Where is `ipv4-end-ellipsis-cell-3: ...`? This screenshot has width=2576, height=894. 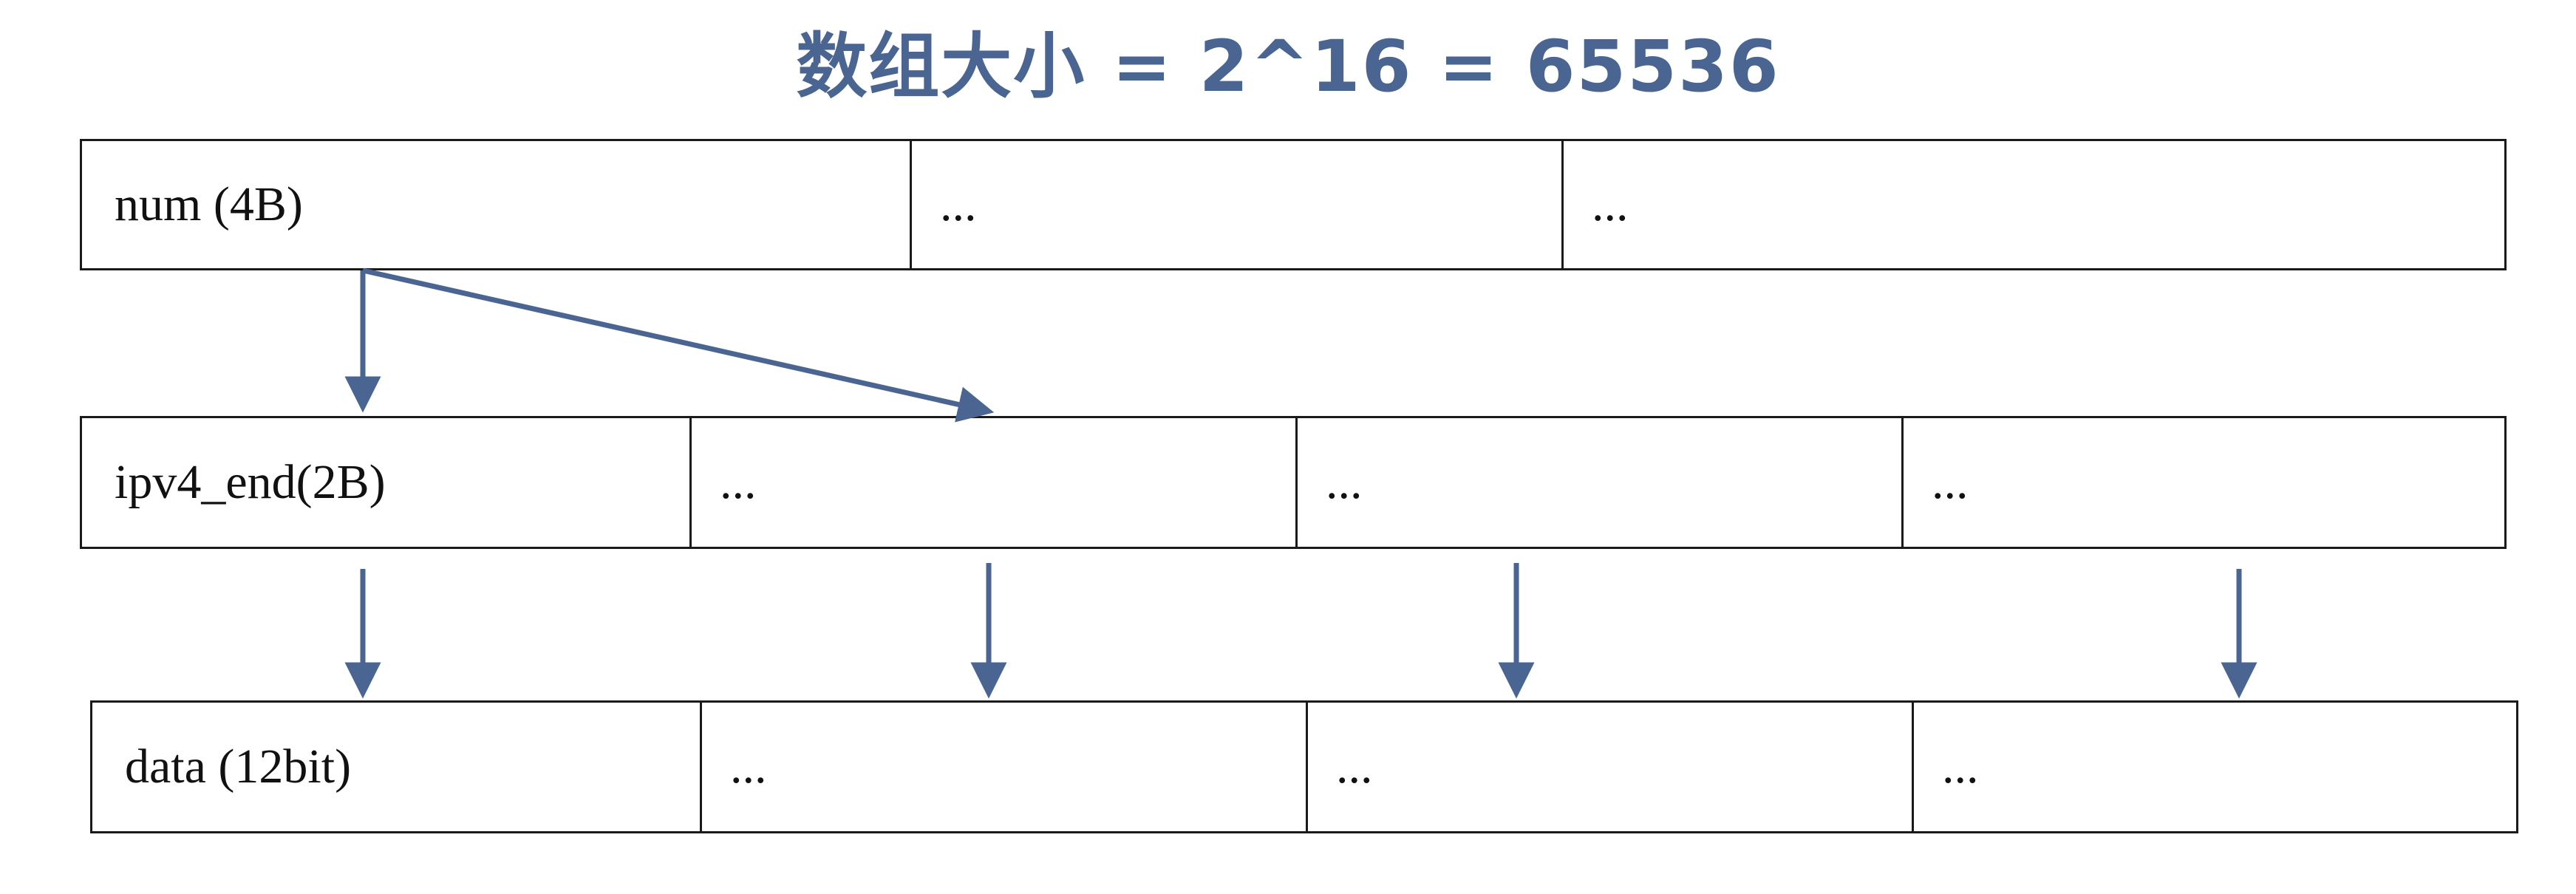
ipv4-end-ellipsis-cell-3: ... is located at coordinates (2202, 482).